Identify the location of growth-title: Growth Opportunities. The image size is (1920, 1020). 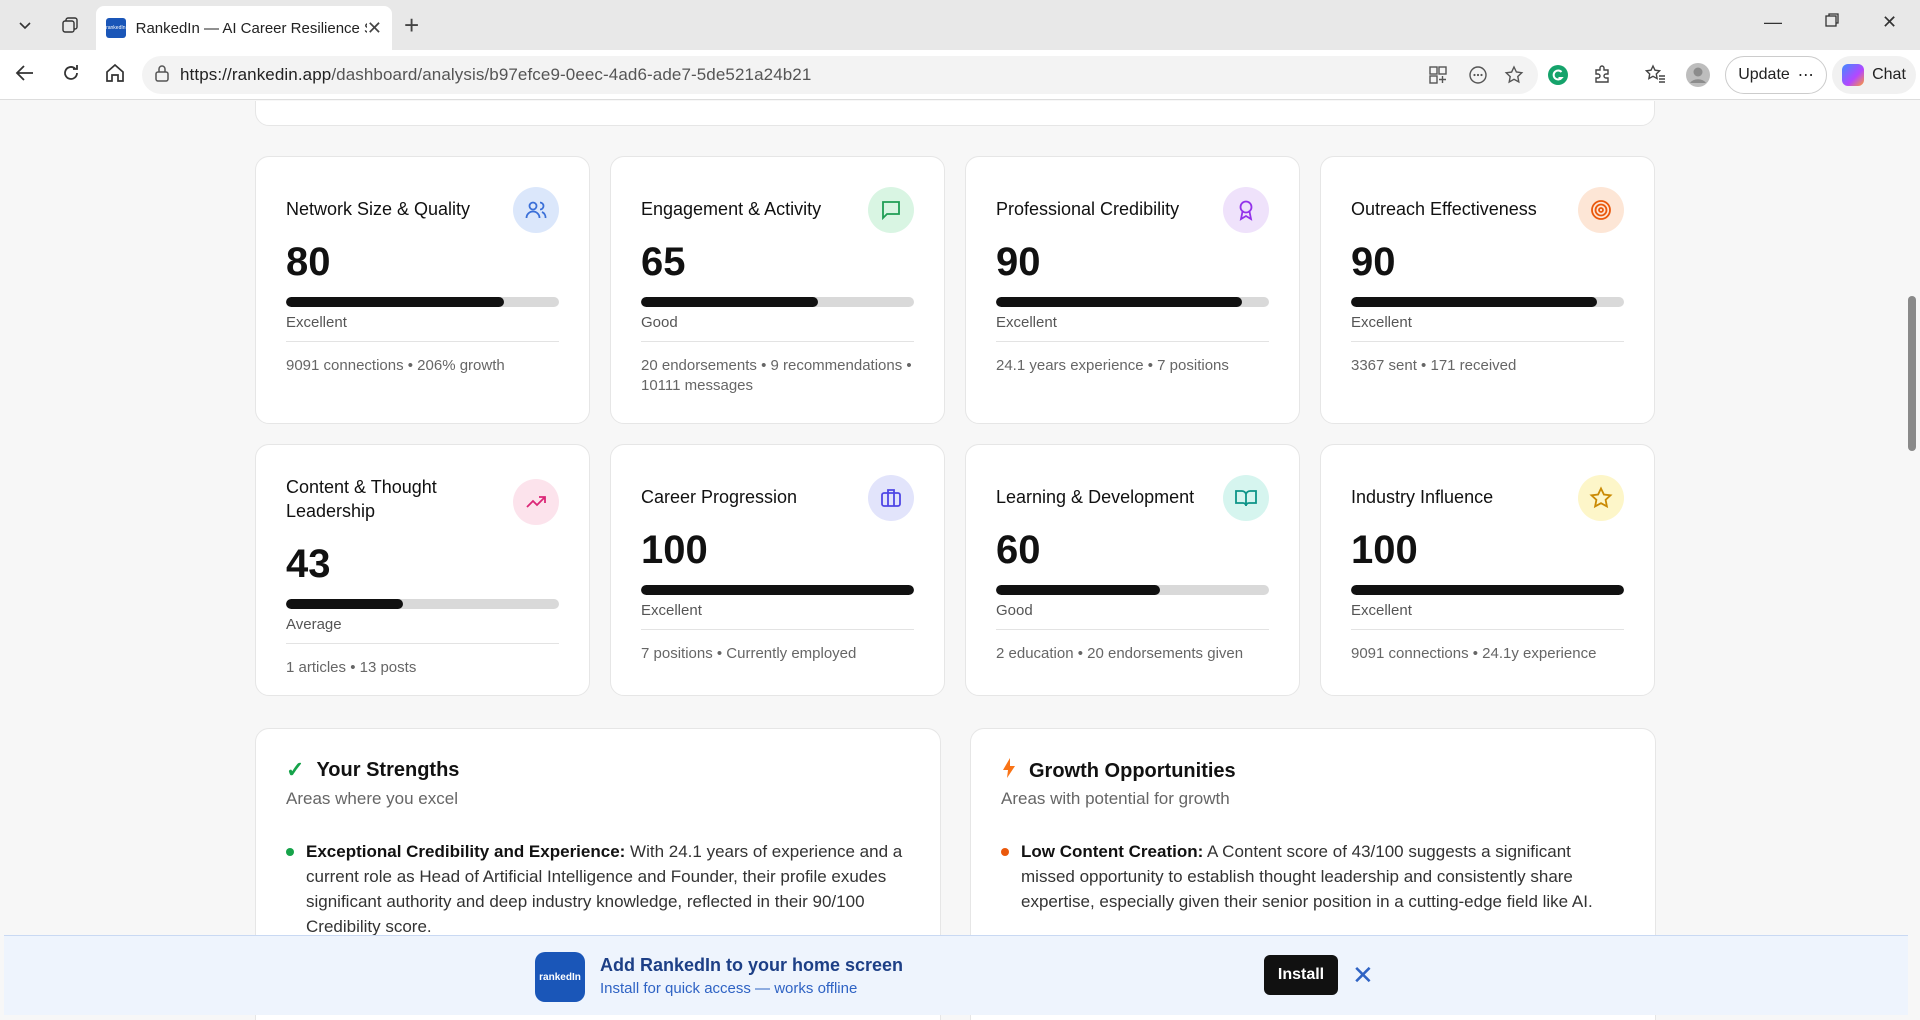
(1132, 770).